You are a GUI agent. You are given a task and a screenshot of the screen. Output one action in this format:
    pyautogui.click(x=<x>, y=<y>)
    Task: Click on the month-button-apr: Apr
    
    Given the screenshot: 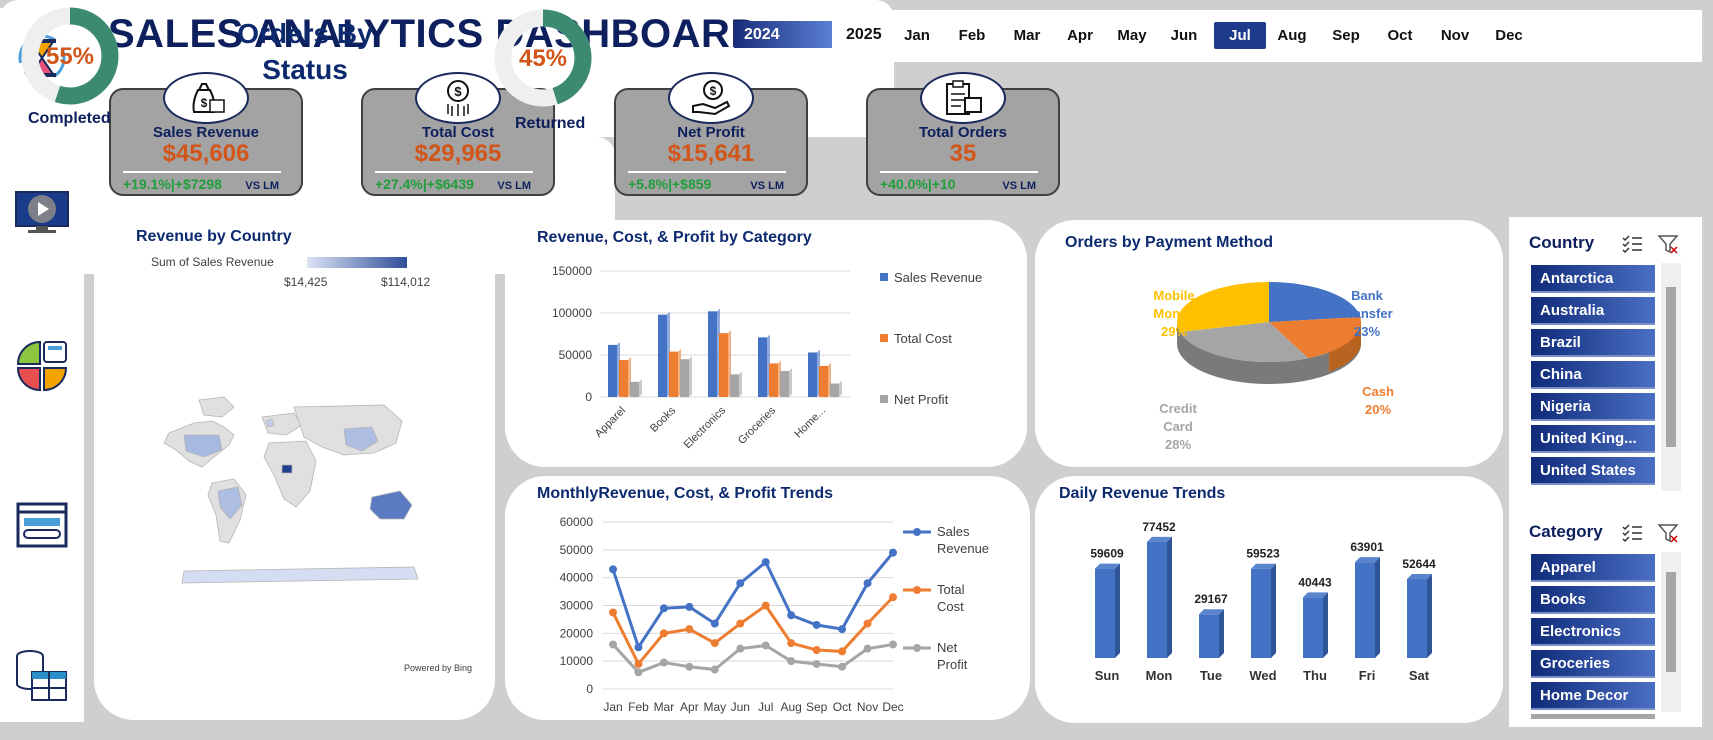 What is the action you would take?
    pyautogui.click(x=1080, y=35)
    